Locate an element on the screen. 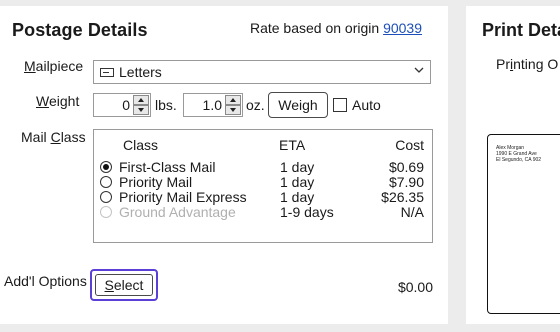 Image resolution: width=560 pixels, height=332 pixels. priority-radio is located at coordinates (106, 182).